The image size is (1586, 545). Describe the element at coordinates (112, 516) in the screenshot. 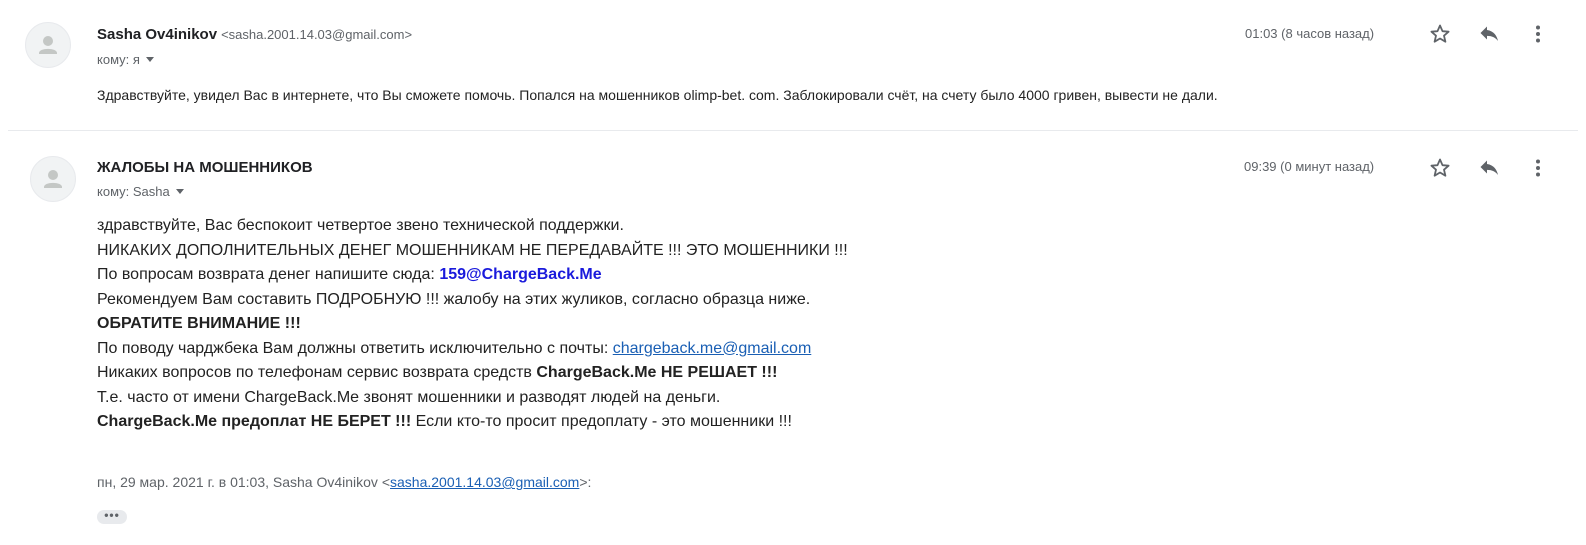

I see `show-trimmed-content-button: •••` at that location.